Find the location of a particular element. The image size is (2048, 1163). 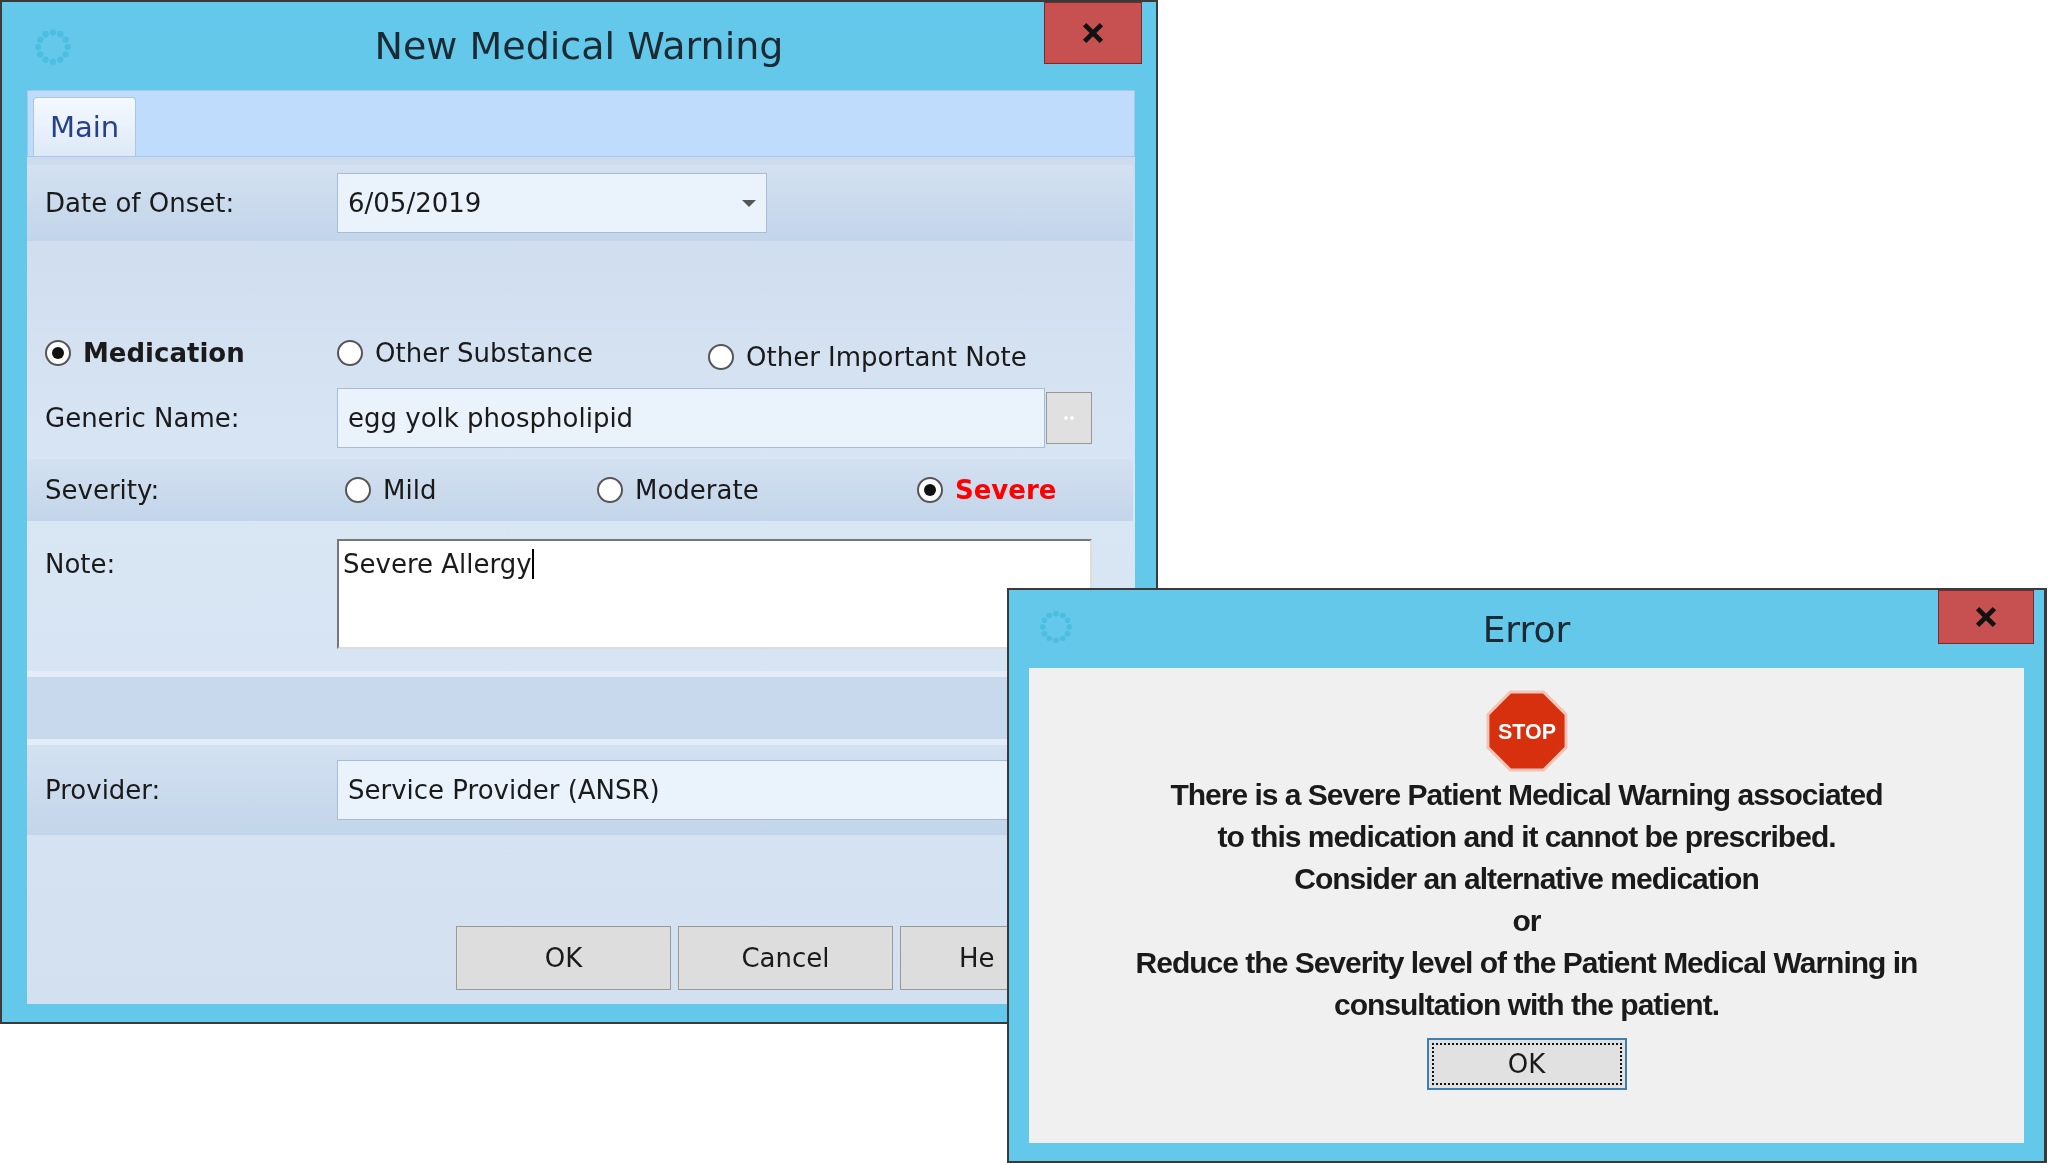

error-message: There is a Severe Patient Medical Warning associated to this medication and it cannot be prescribed. Consider an alternative medication or Reduce the Severity level of the Patient Medical Warning in consultation with the patient. is located at coordinates (1526, 900).